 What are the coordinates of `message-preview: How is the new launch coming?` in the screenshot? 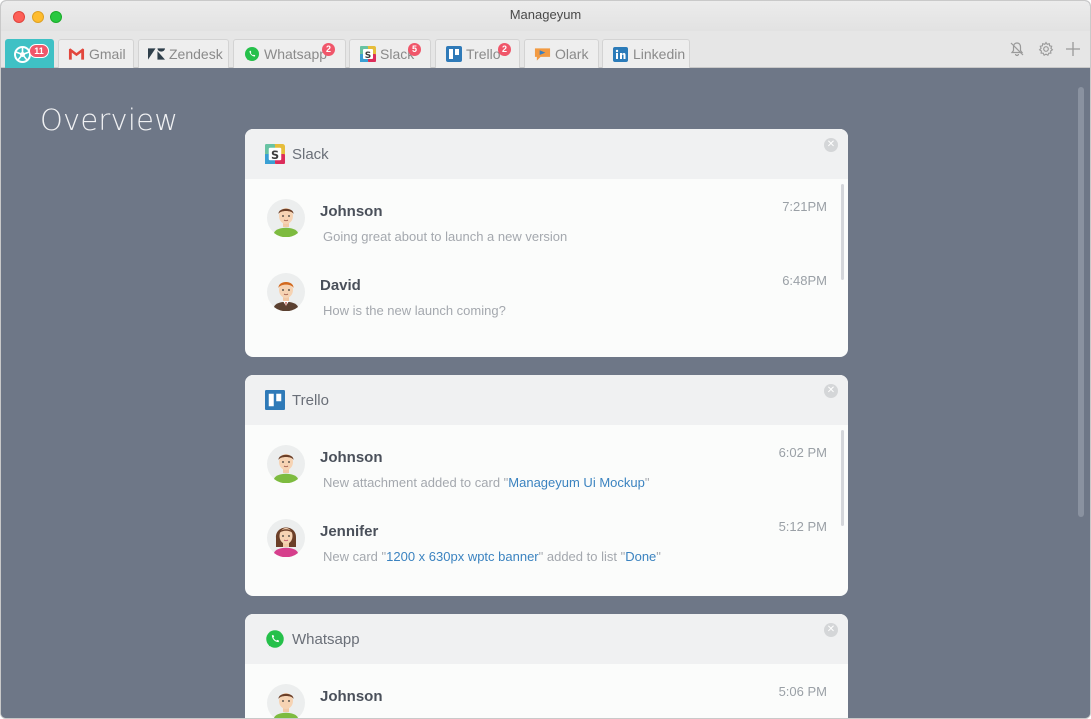 It's located at (414, 310).